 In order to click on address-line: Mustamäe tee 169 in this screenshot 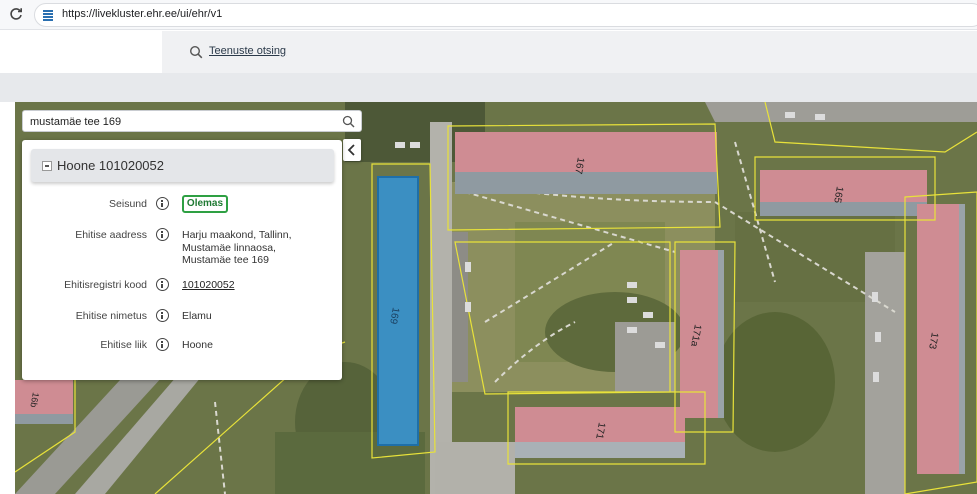, I will do `click(225, 260)`.